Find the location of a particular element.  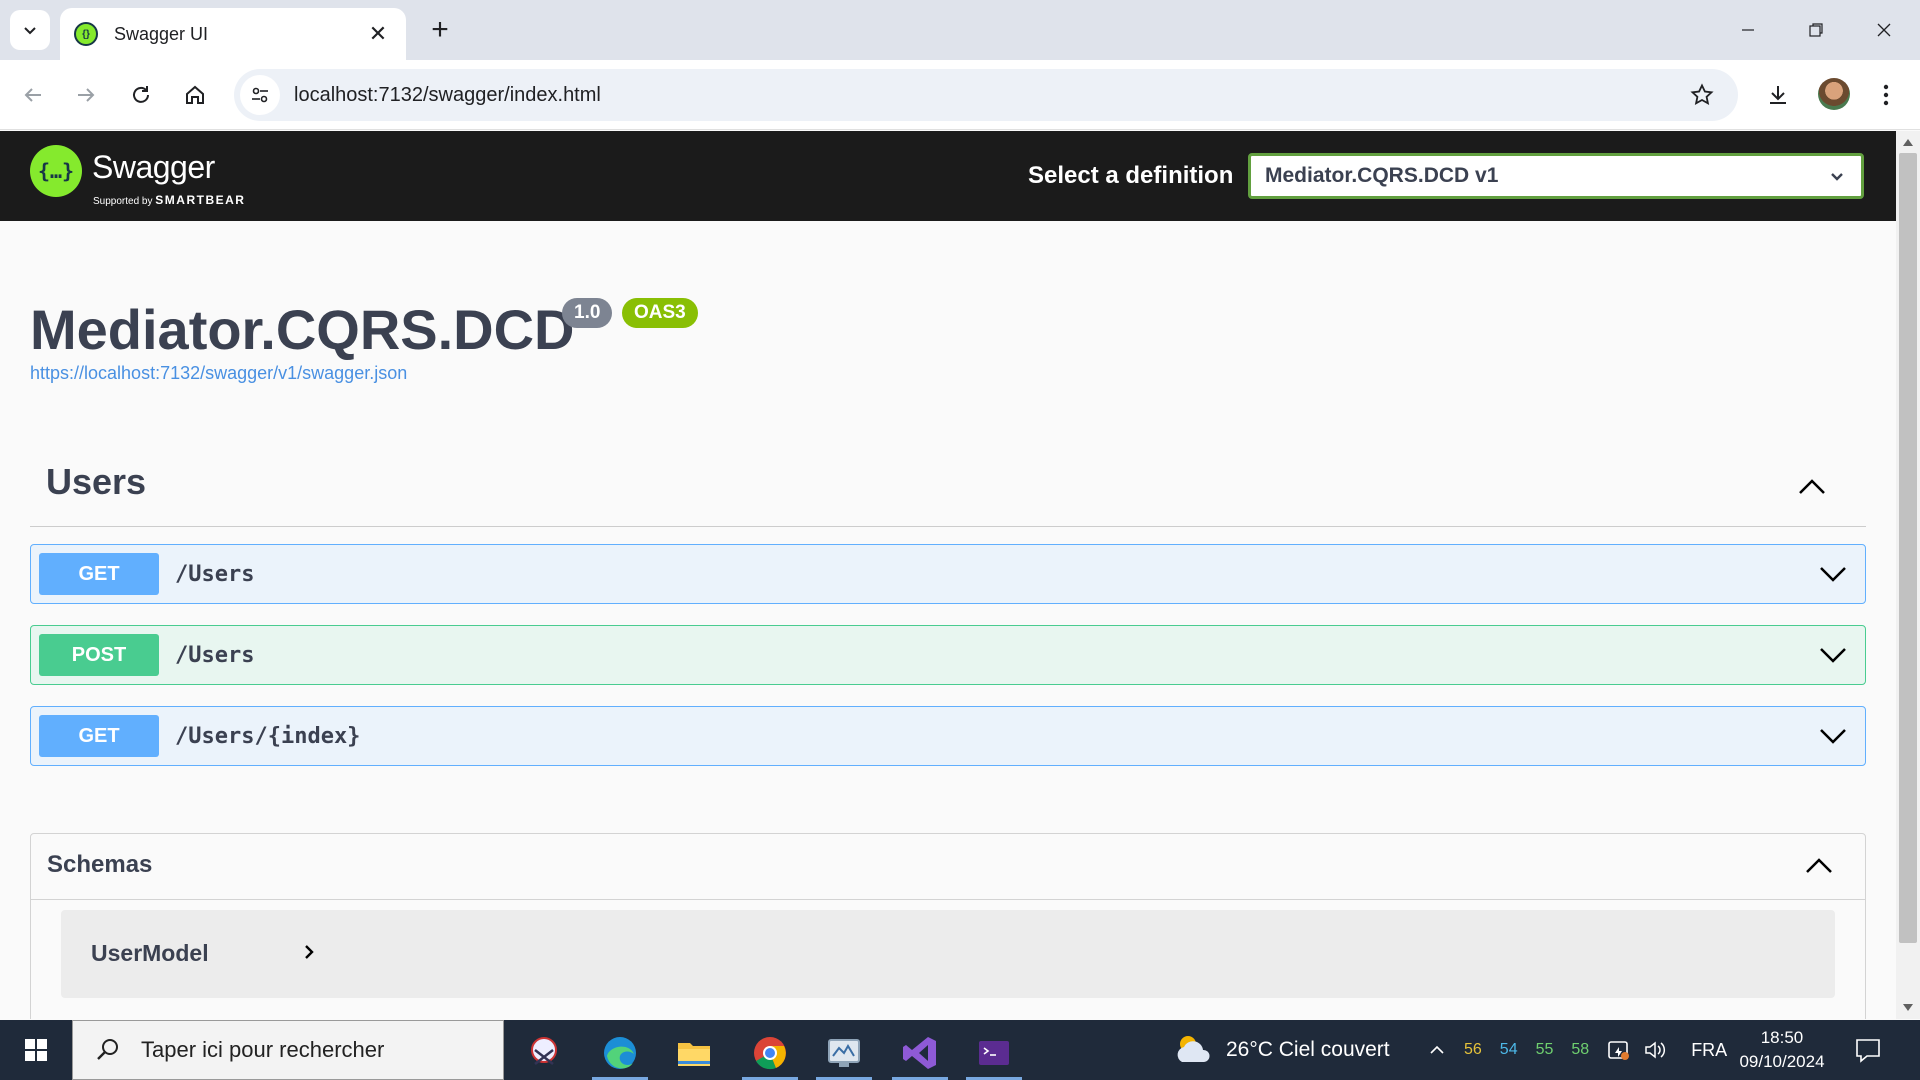

tab-close-button: ✕ is located at coordinates (378, 34).